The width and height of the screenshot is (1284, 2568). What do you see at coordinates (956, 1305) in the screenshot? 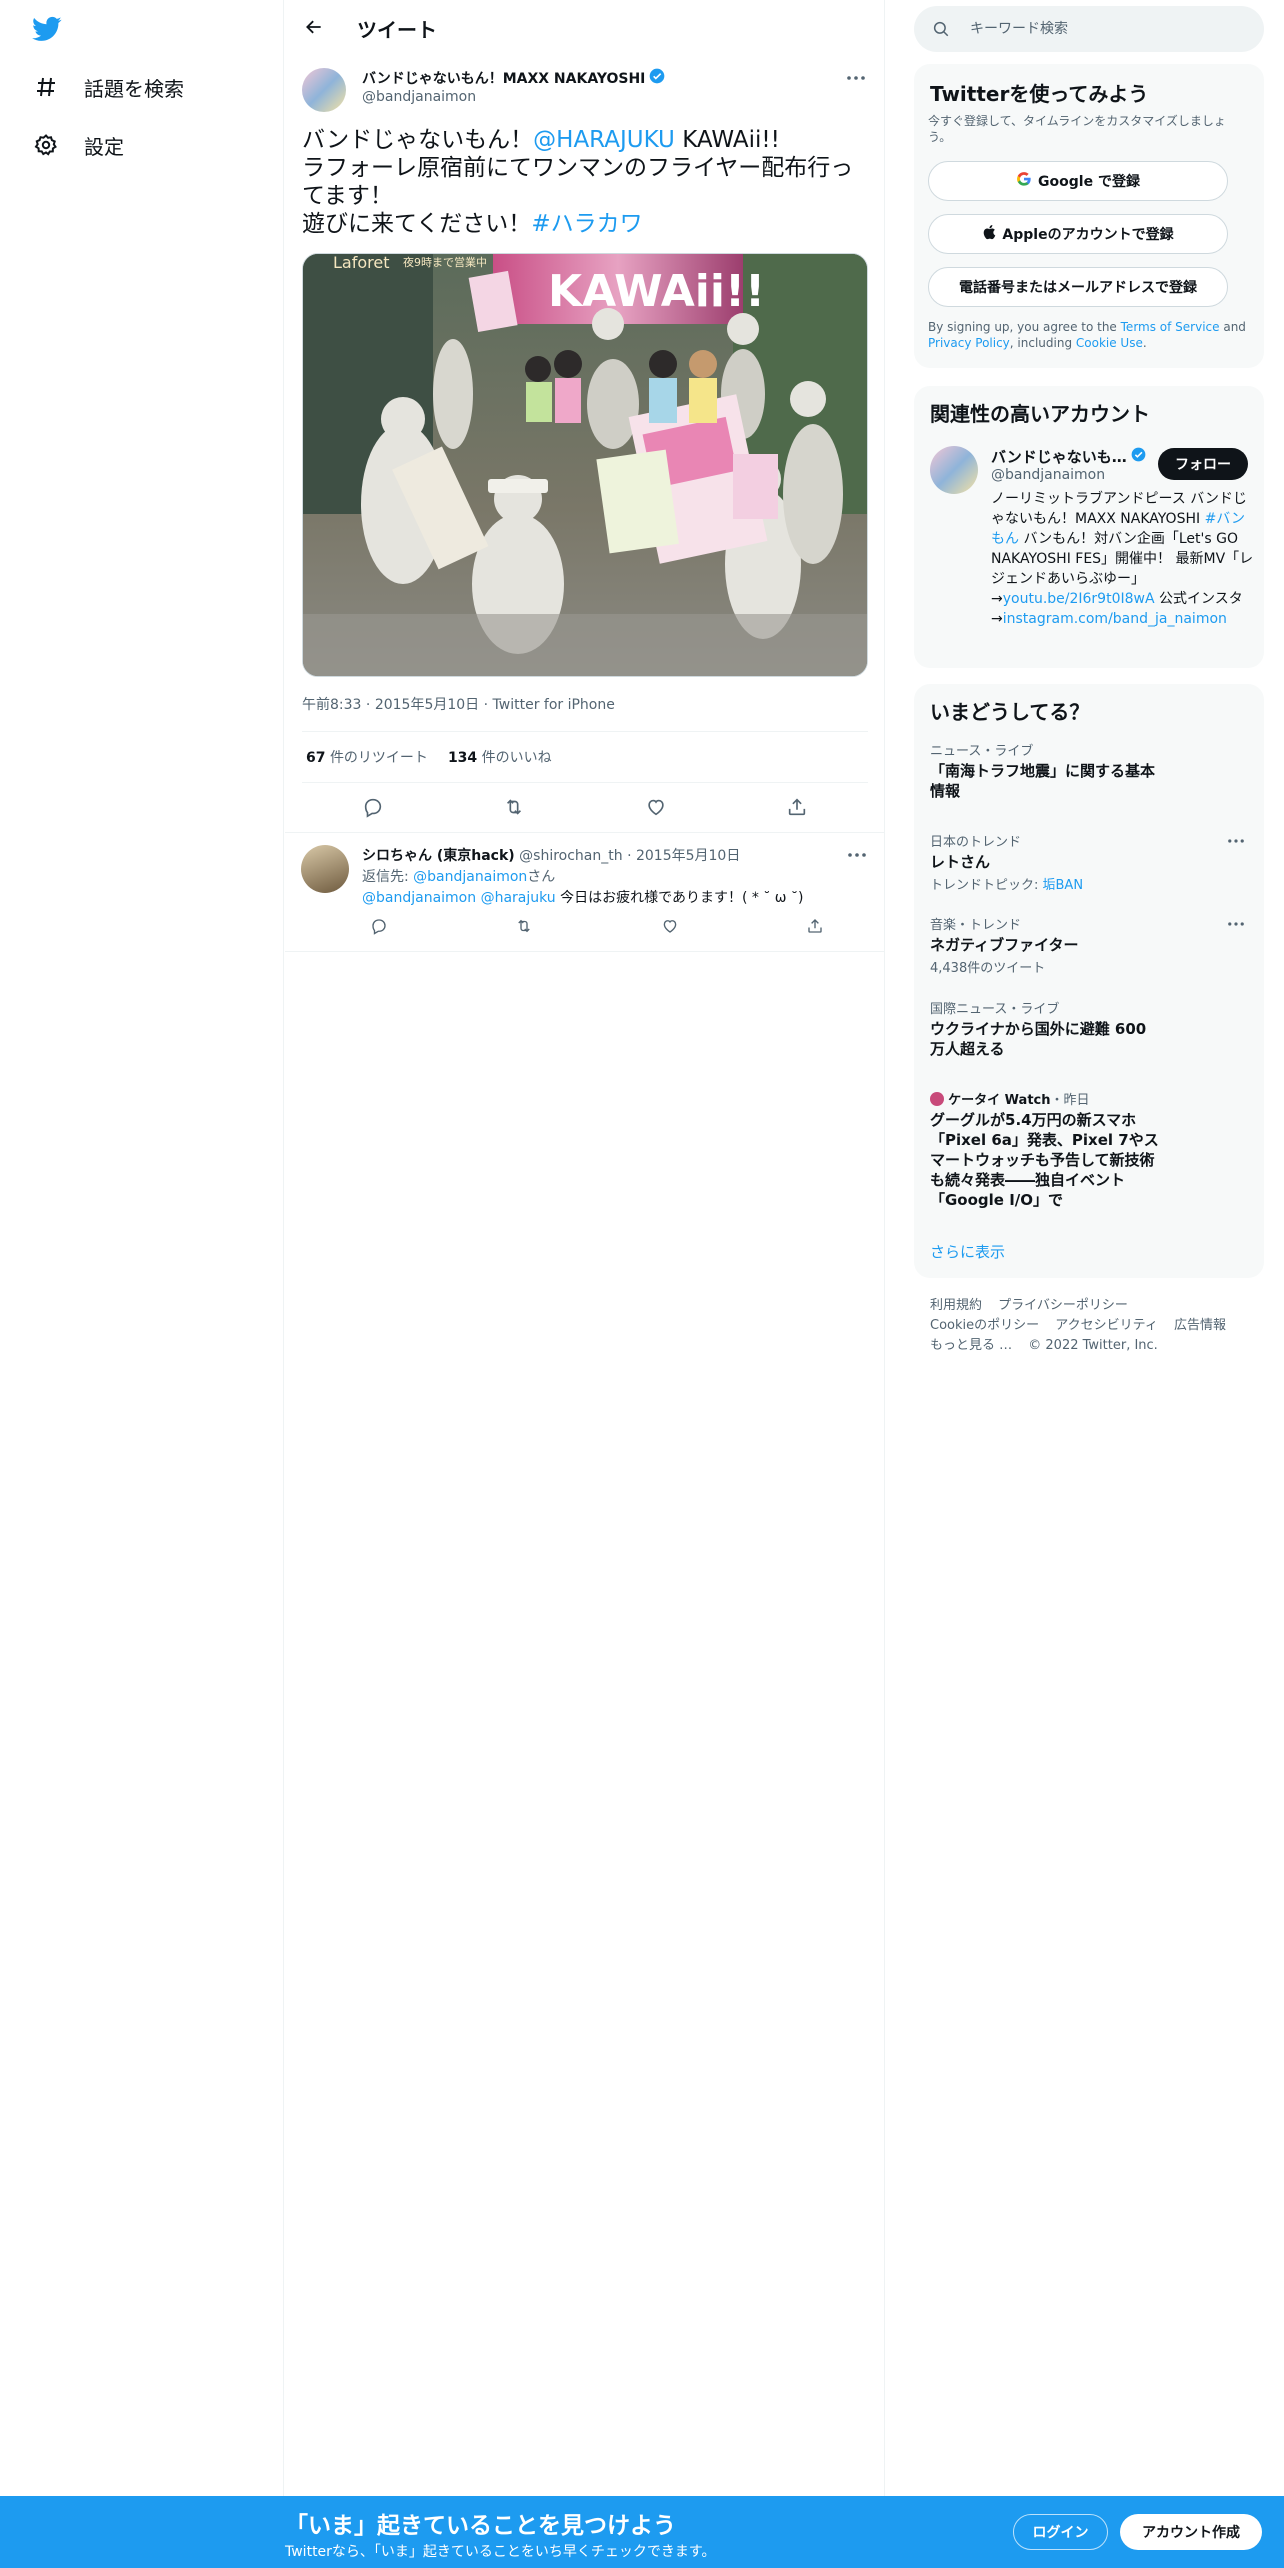
I see `footer-terms-link: 利用規約` at bounding box center [956, 1305].